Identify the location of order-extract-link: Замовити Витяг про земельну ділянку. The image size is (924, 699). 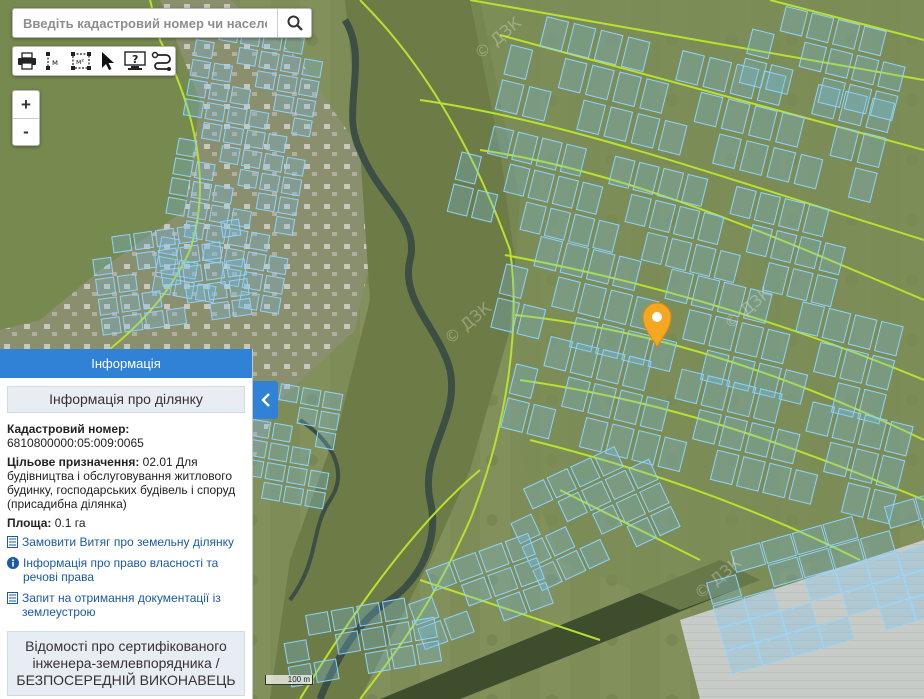
(126, 542).